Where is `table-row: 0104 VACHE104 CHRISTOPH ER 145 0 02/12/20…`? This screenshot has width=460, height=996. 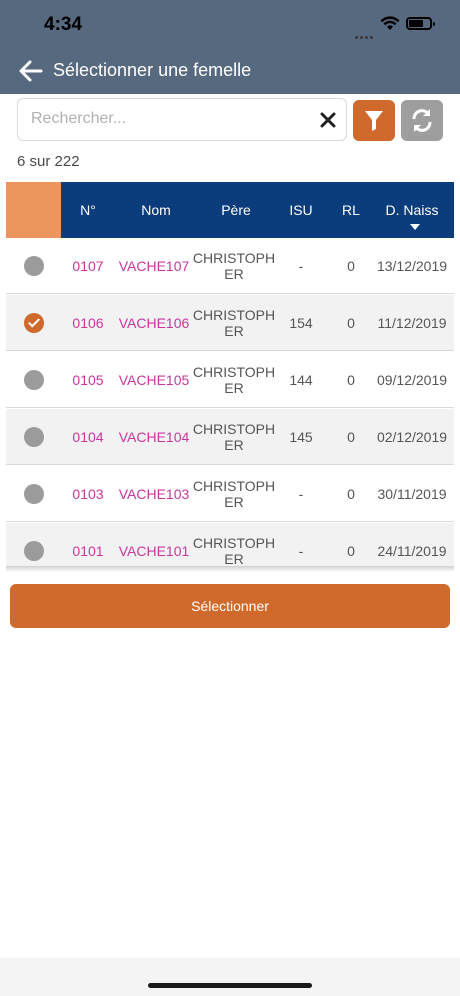 table-row: 0104 VACHE104 CHRISTOPH ER 145 0 02/12/20… is located at coordinates (230, 437).